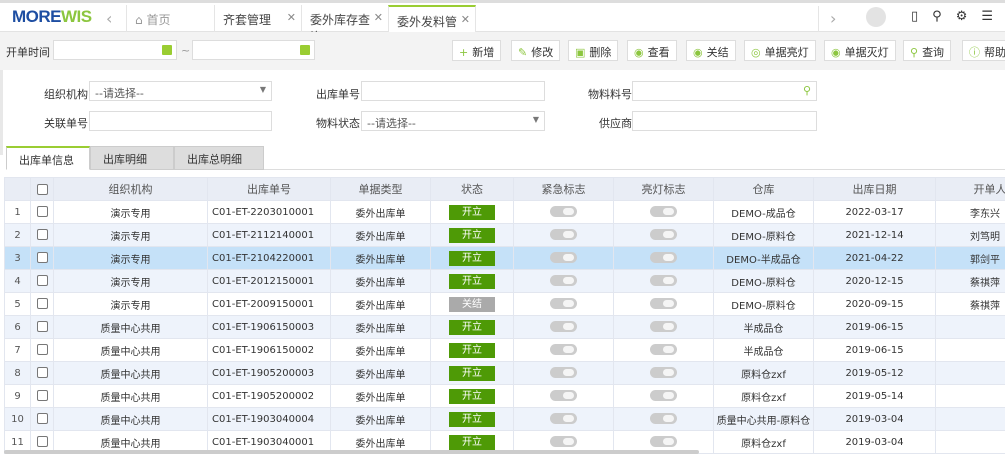 This screenshot has width=1005, height=455. What do you see at coordinates (453, 121) in the screenshot?
I see `material-status-select: --请选择-- ▼` at bounding box center [453, 121].